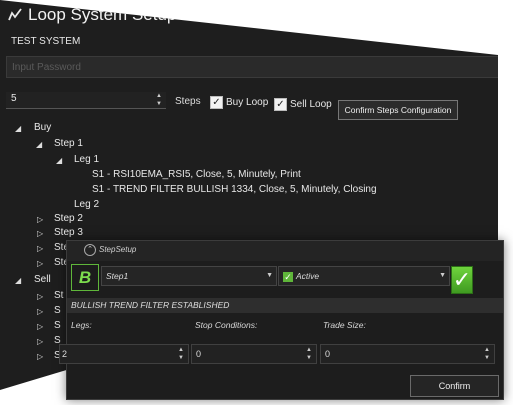 Image resolution: width=513 pixels, height=405 pixels. Describe the element at coordinates (311, 104) in the screenshot. I see `sell-loop-label: Sell Loop` at that location.